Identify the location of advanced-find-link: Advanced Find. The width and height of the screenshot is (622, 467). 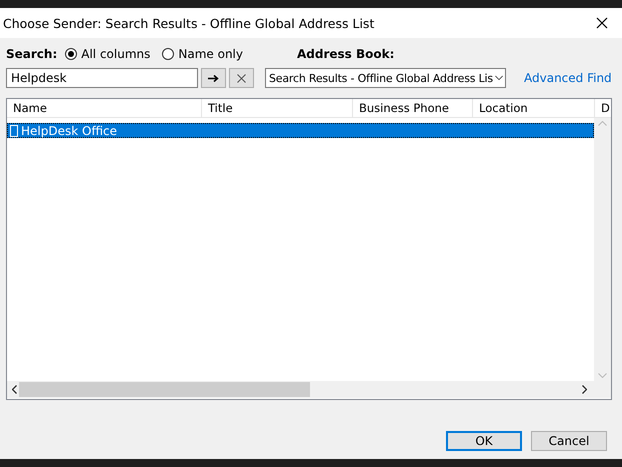
(568, 78).